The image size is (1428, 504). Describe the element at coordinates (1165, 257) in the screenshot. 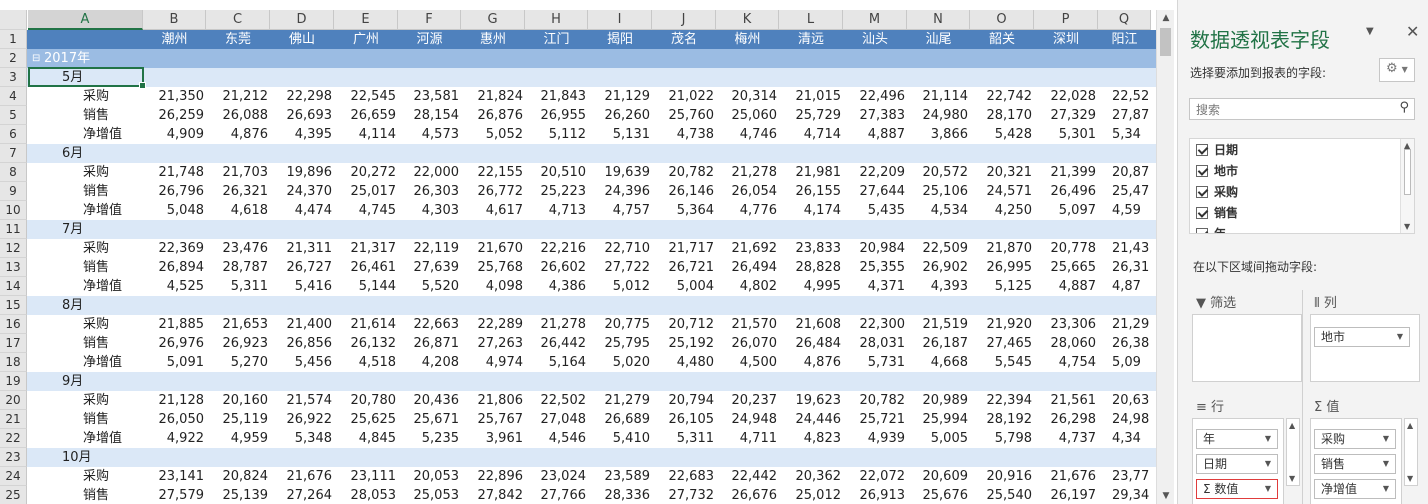

I see `vertical-scrollbar: ▲ ▼` at that location.